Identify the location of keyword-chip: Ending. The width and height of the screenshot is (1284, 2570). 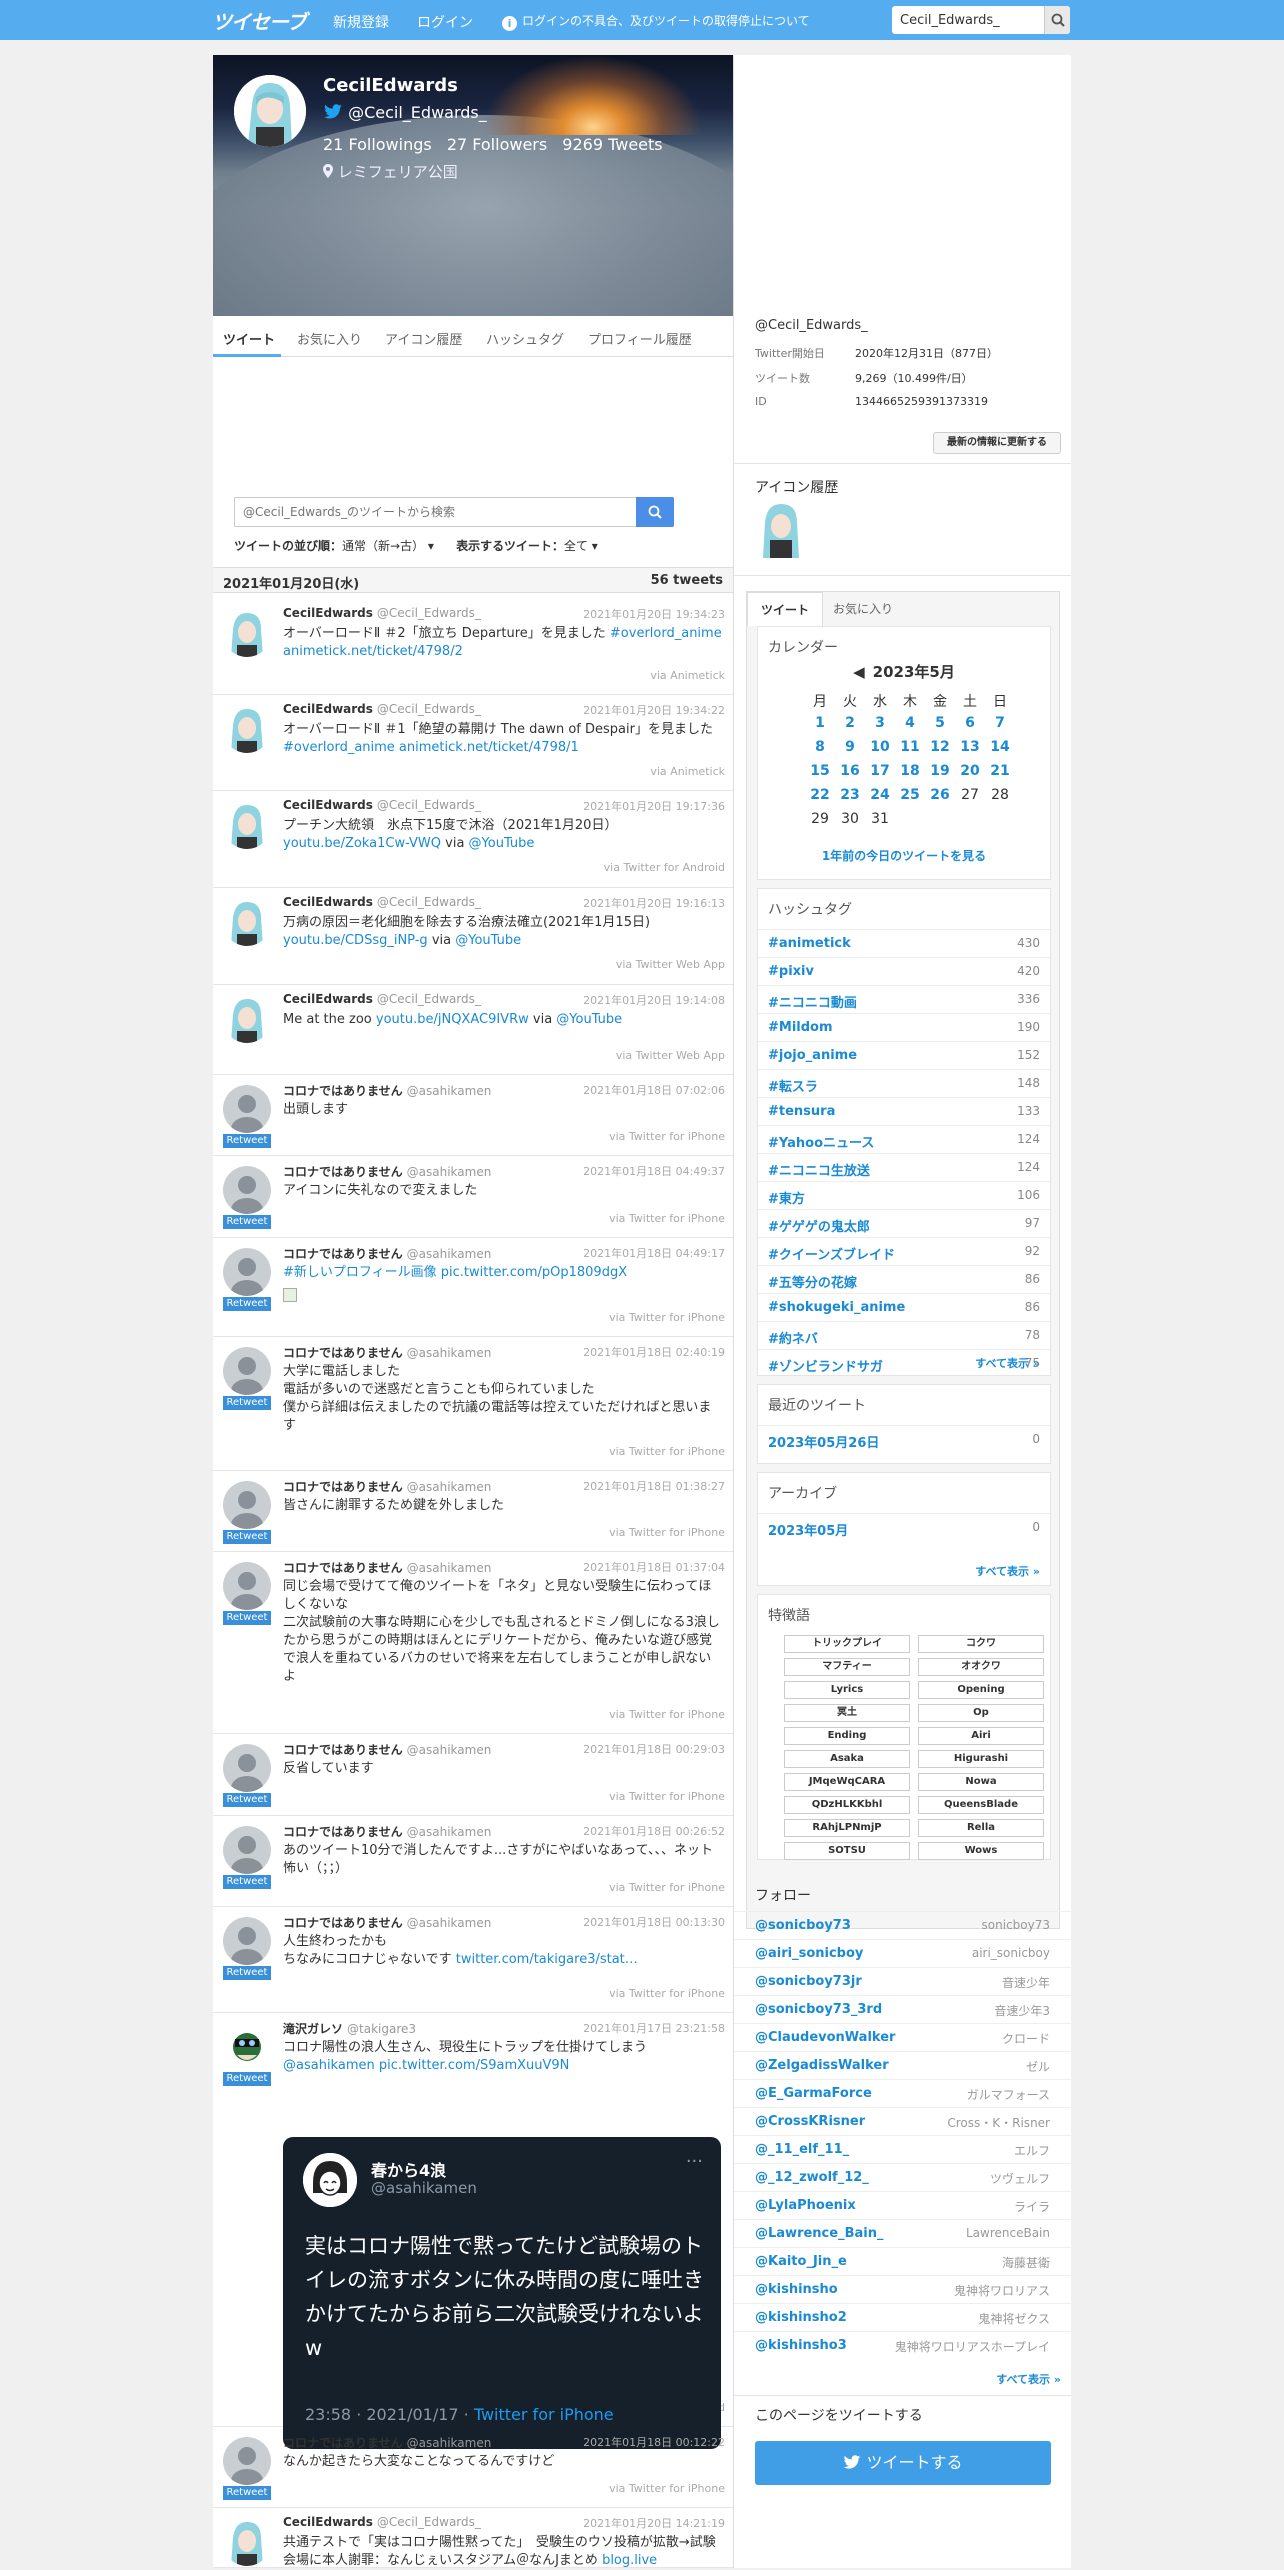
(847, 1736).